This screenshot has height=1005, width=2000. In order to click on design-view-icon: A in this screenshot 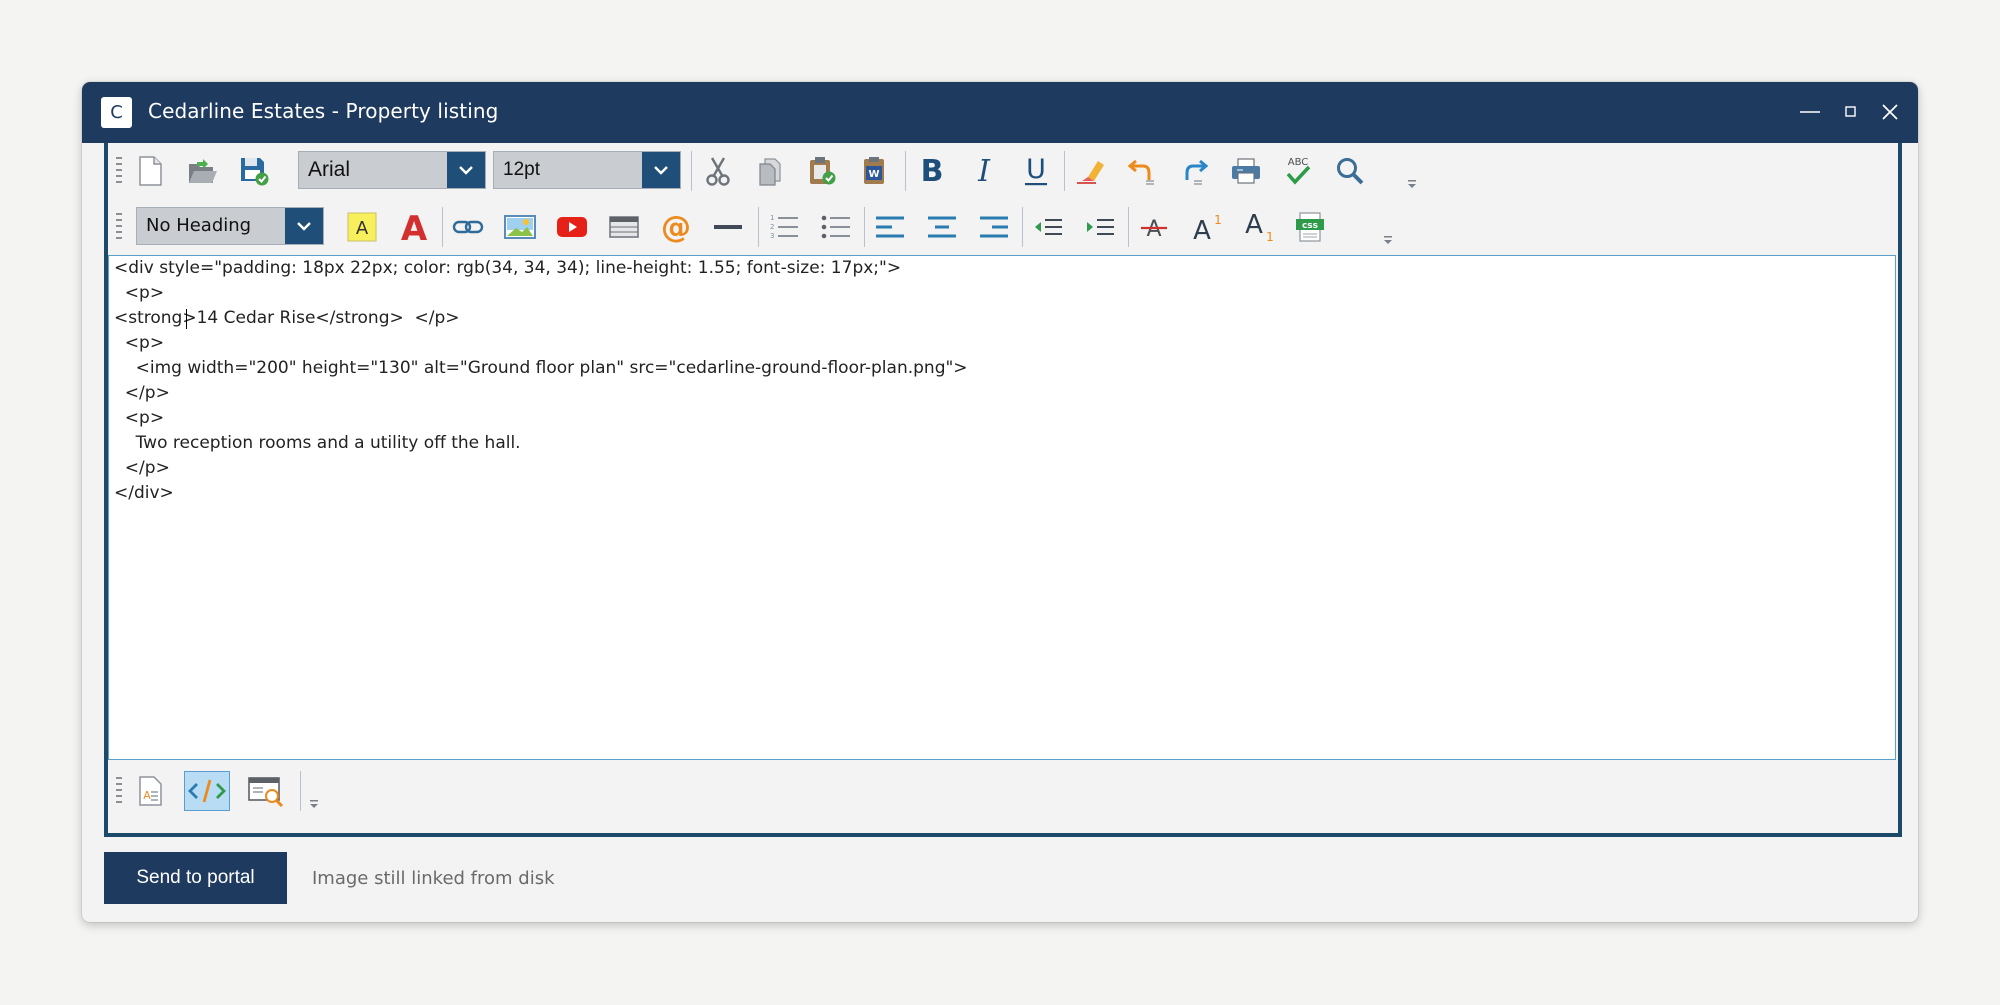, I will do `click(150, 791)`.